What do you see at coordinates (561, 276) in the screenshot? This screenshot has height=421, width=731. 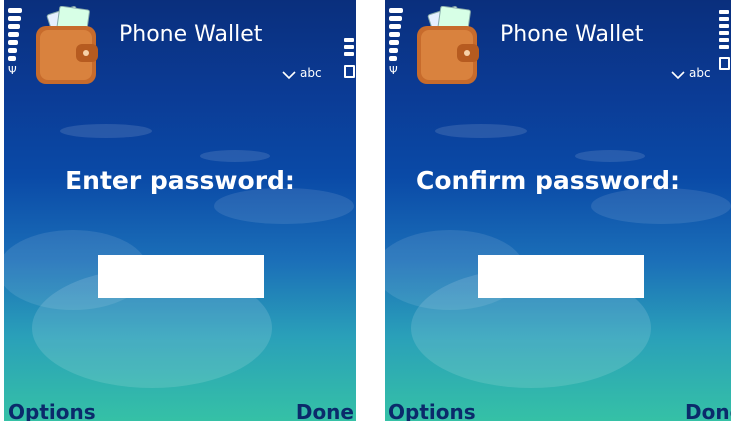 I see `confirm-password-input` at bounding box center [561, 276].